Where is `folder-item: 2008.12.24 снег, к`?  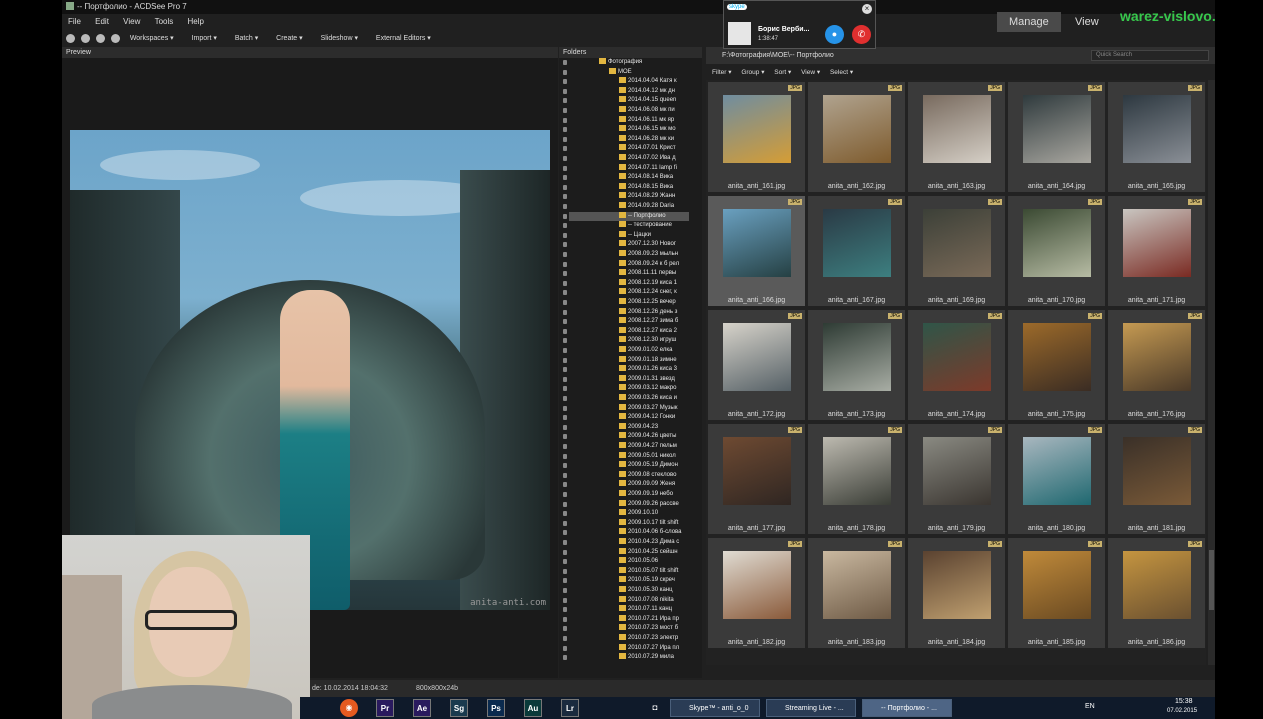
folder-item: 2008.12.24 снег, к is located at coordinates (648, 293).